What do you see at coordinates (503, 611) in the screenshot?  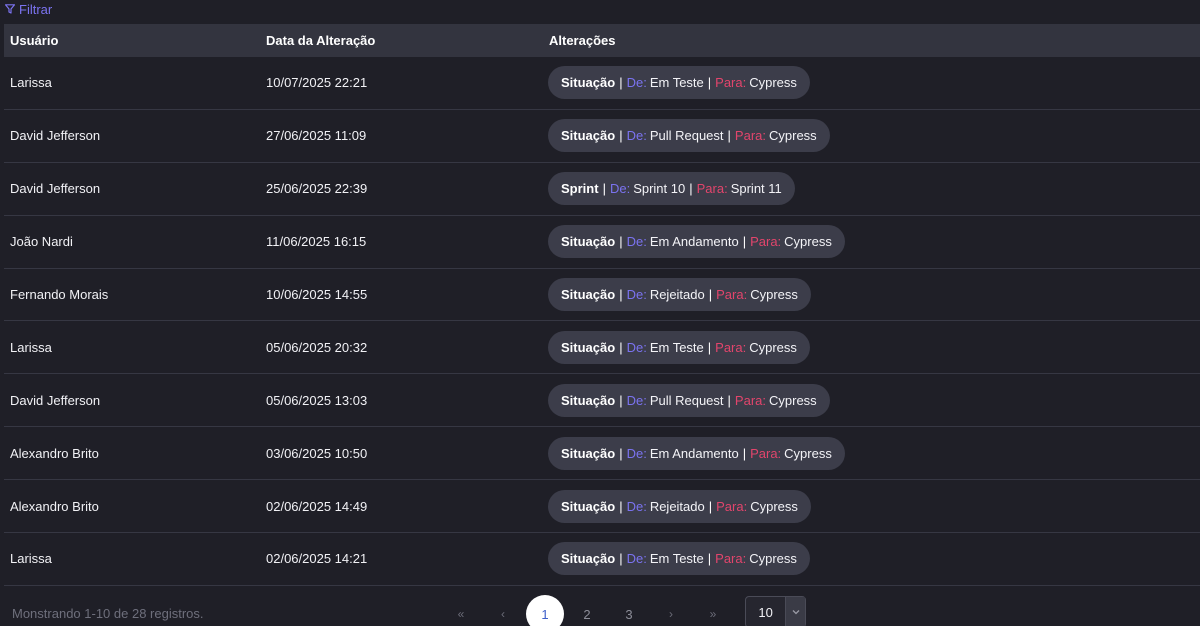 I see `prev-page-button: ‹` at bounding box center [503, 611].